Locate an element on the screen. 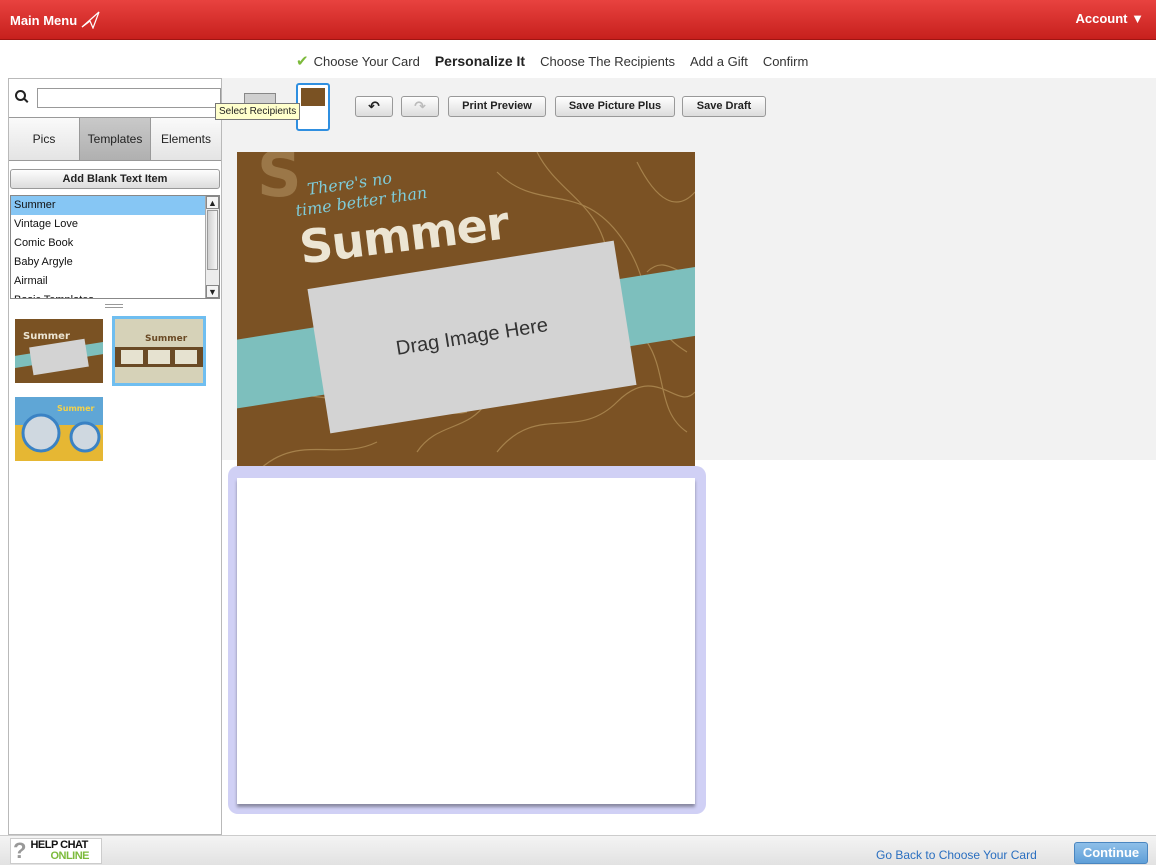  redo-icon: ↷ is located at coordinates (420, 106).